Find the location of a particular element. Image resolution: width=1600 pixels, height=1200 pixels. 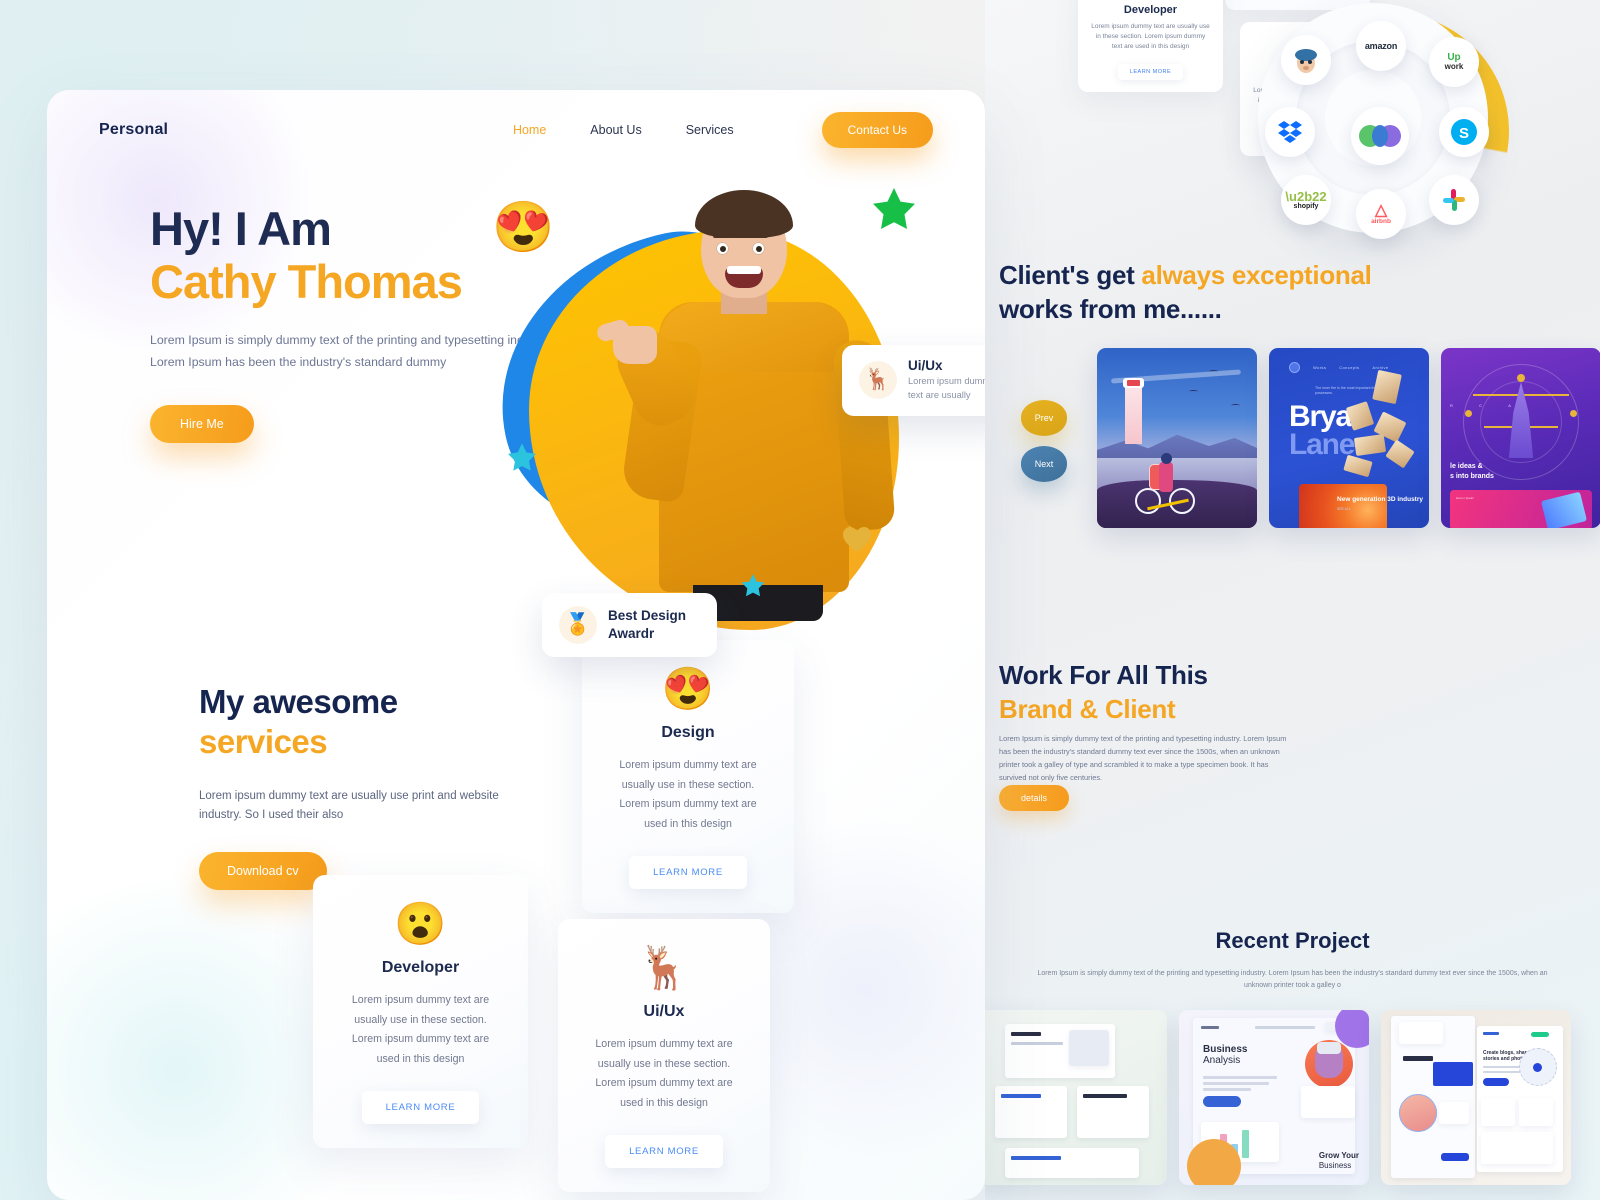

hero-badge-award-title: Best Design Awardr is located at coordinates (647, 624).